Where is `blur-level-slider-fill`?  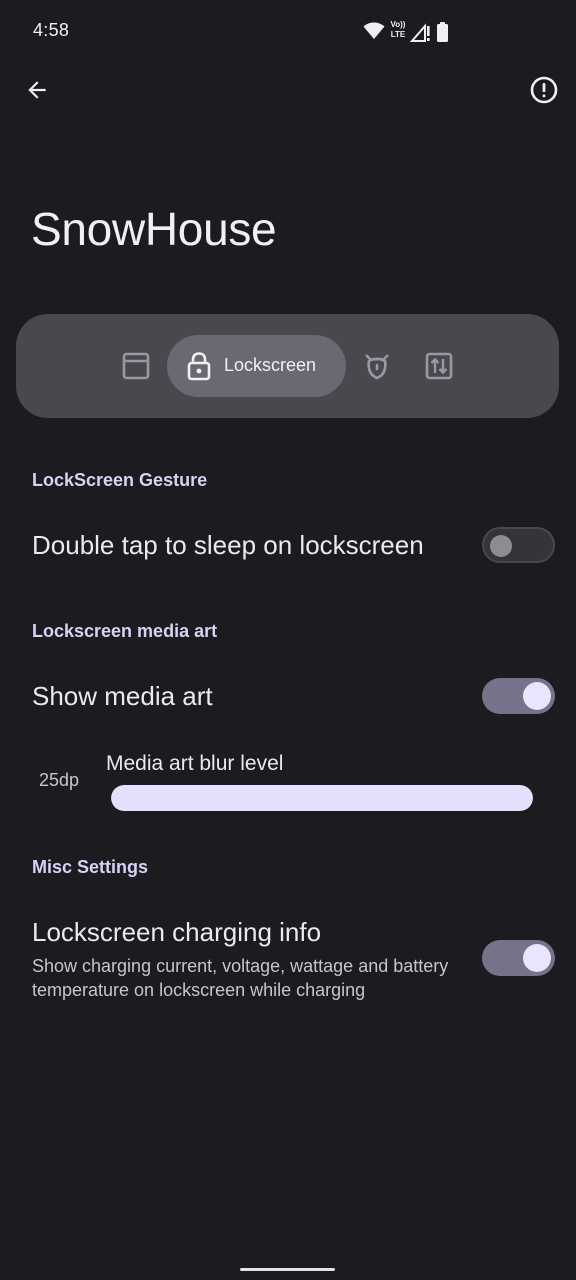 blur-level-slider-fill is located at coordinates (322, 798).